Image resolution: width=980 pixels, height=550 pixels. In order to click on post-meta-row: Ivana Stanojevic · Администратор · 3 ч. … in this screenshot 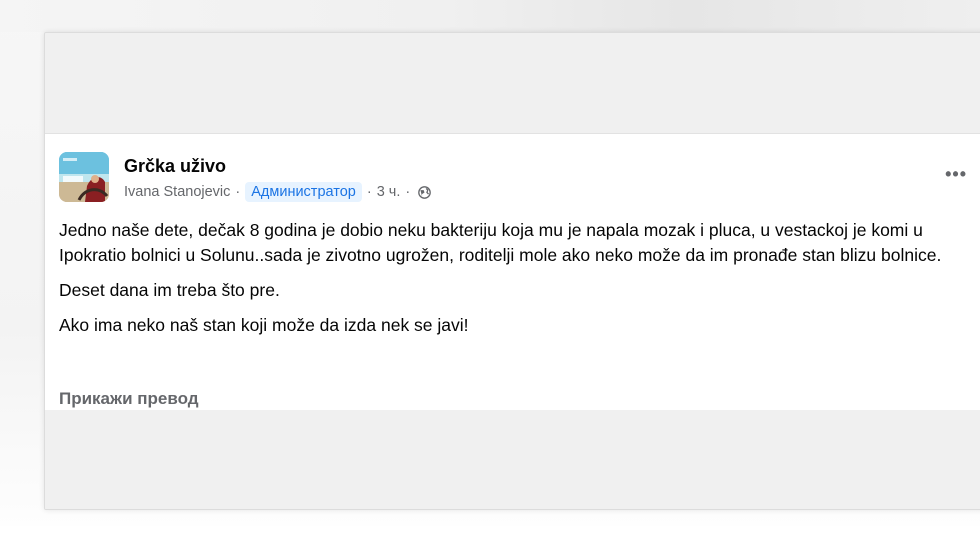, I will do `click(278, 192)`.